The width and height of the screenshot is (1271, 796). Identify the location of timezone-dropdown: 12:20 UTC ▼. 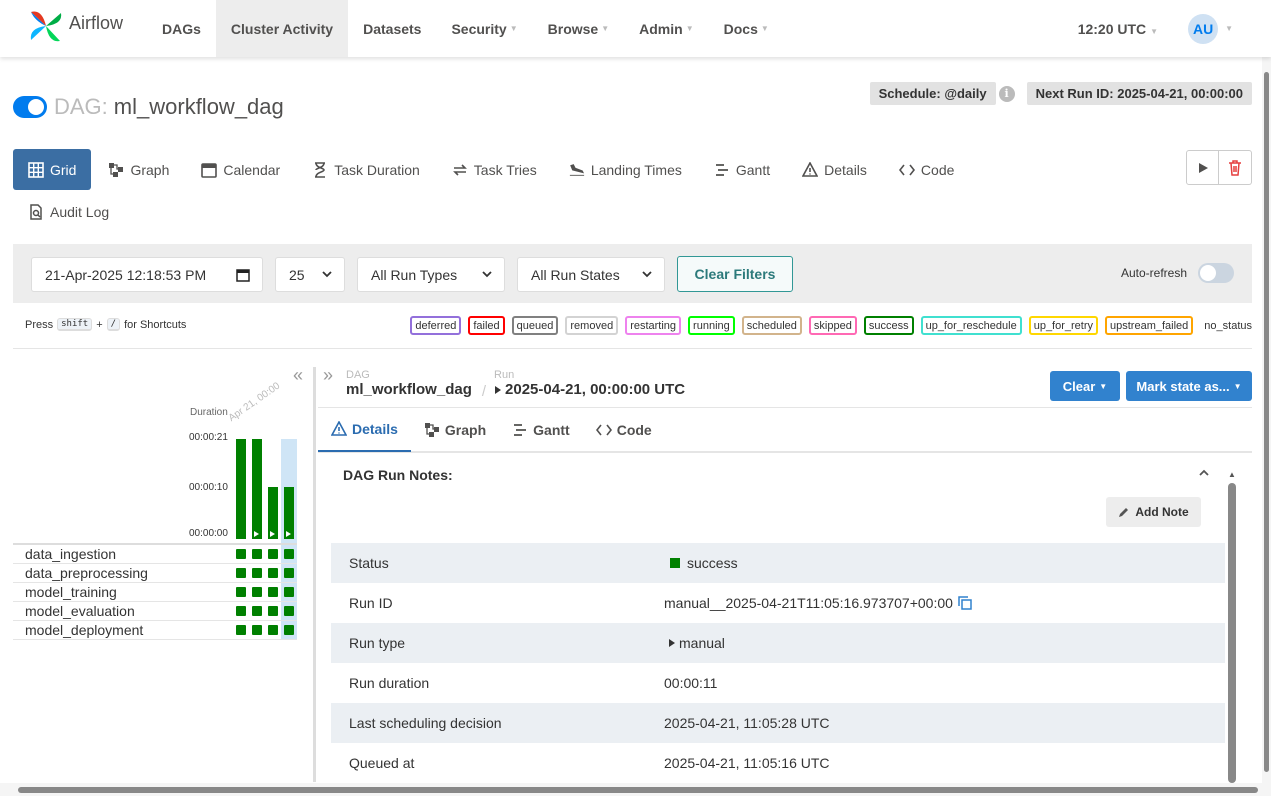
(1118, 29).